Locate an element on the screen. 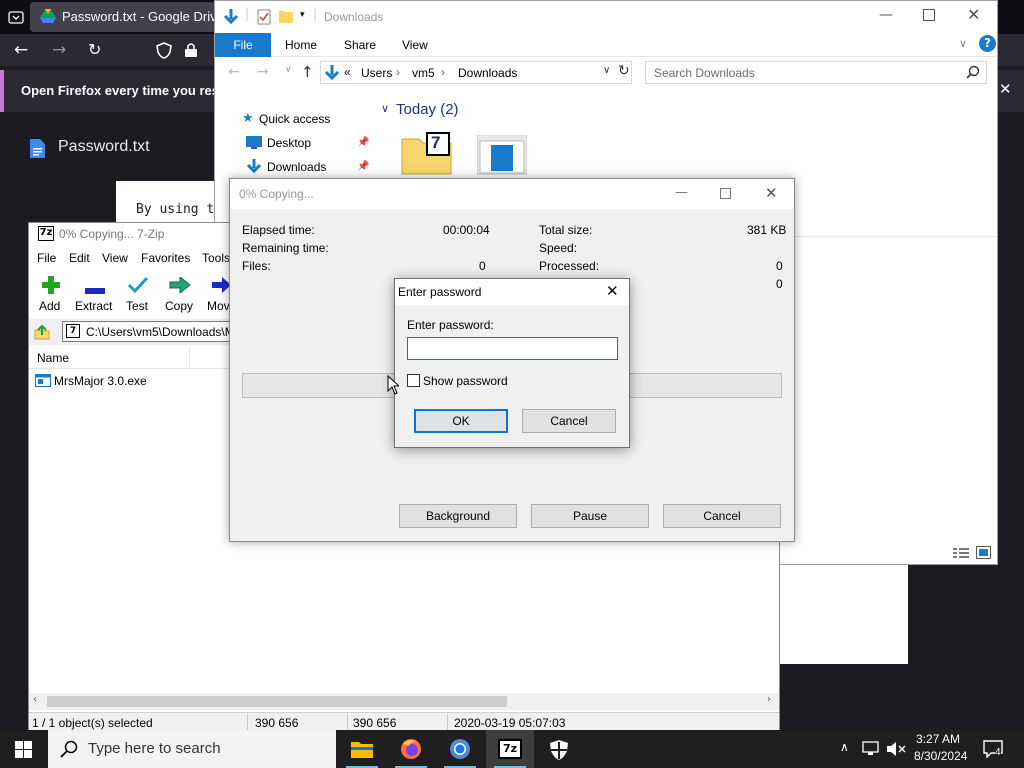 The width and height of the screenshot is (1024, 768). address-bar: « Users › vm5 › Downloads ∨ is located at coordinates (476, 72).